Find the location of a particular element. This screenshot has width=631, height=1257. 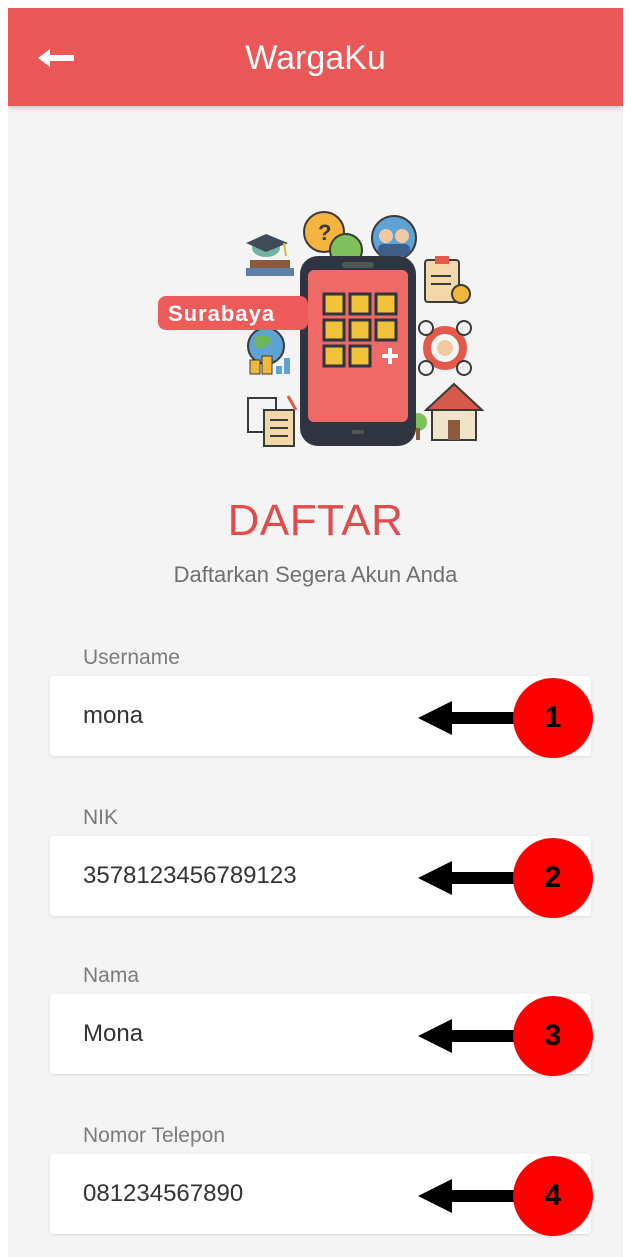

annotation-marker-3: 3 is located at coordinates (553, 1036).